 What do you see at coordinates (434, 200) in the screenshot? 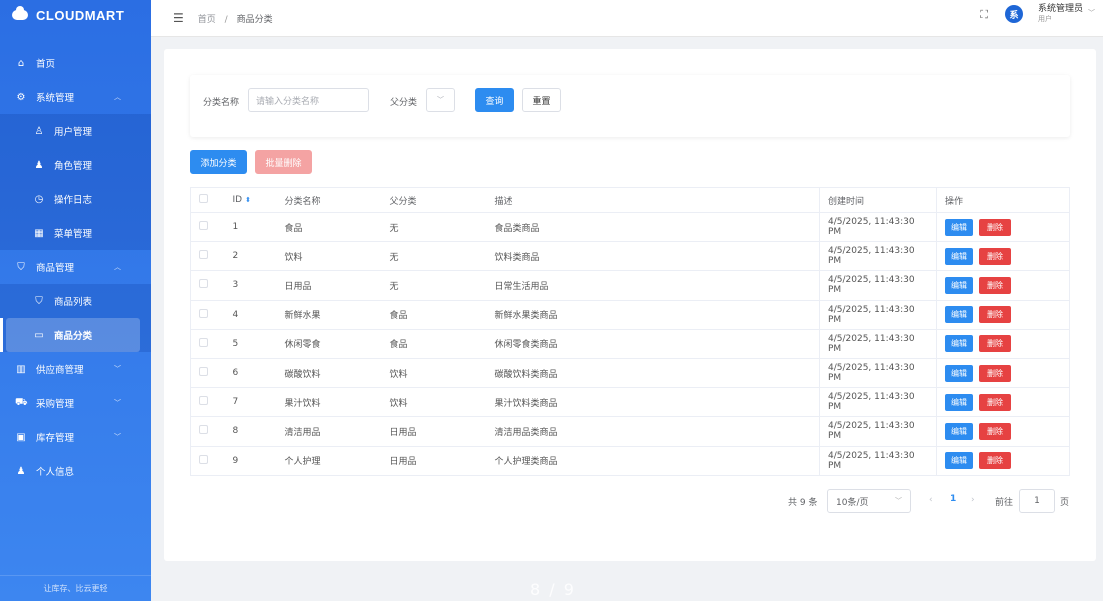
I see `col-parent: 父分类` at bounding box center [434, 200].